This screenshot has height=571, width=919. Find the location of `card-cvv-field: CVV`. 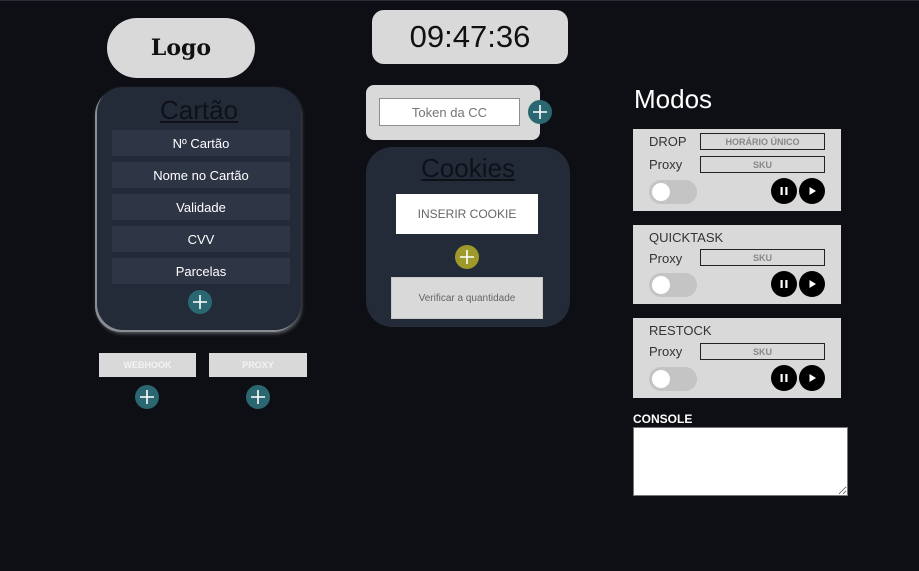

card-cvv-field: CVV is located at coordinates (201, 239).